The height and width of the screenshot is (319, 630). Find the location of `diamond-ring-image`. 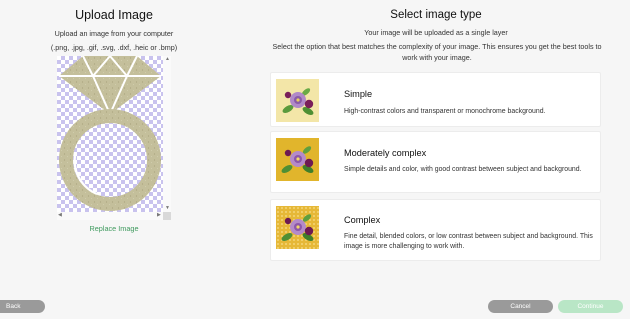

diamond-ring-image is located at coordinates (110, 132).